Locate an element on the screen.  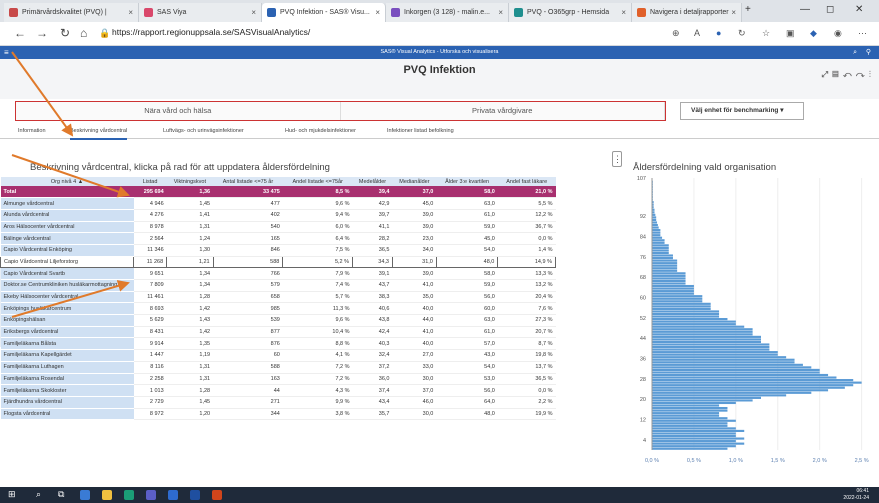
new-tab-button: + is located at coordinates (748, 9).